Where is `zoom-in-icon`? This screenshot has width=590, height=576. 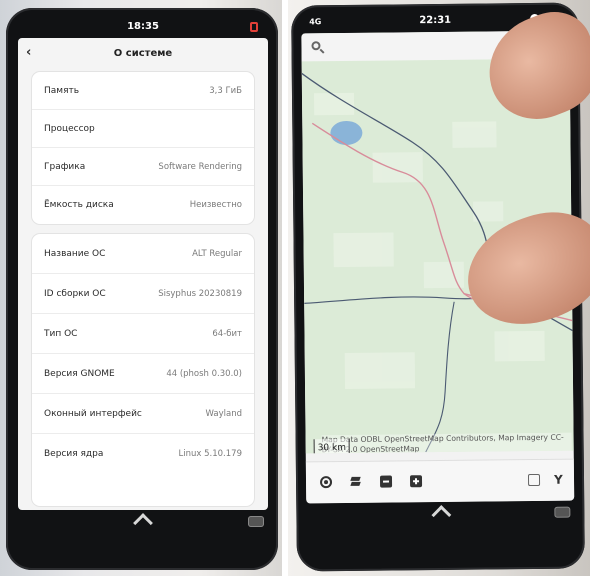
zoom-in-icon is located at coordinates (416, 481).